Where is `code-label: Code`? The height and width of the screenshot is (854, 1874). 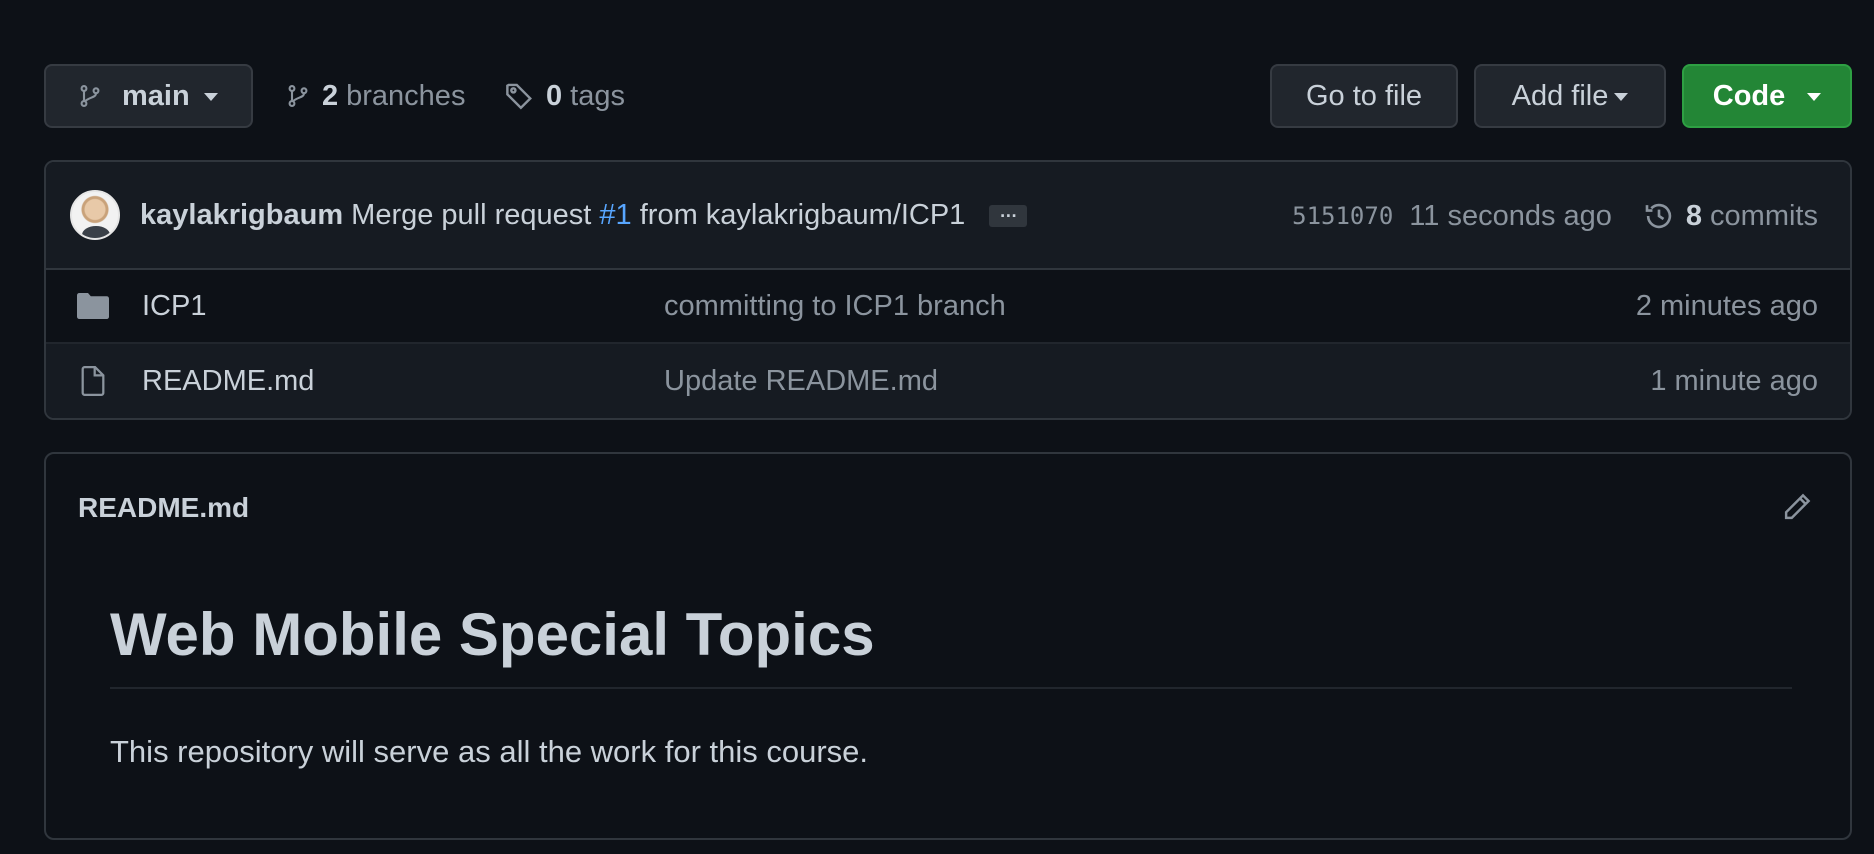 code-label: Code is located at coordinates (1749, 95).